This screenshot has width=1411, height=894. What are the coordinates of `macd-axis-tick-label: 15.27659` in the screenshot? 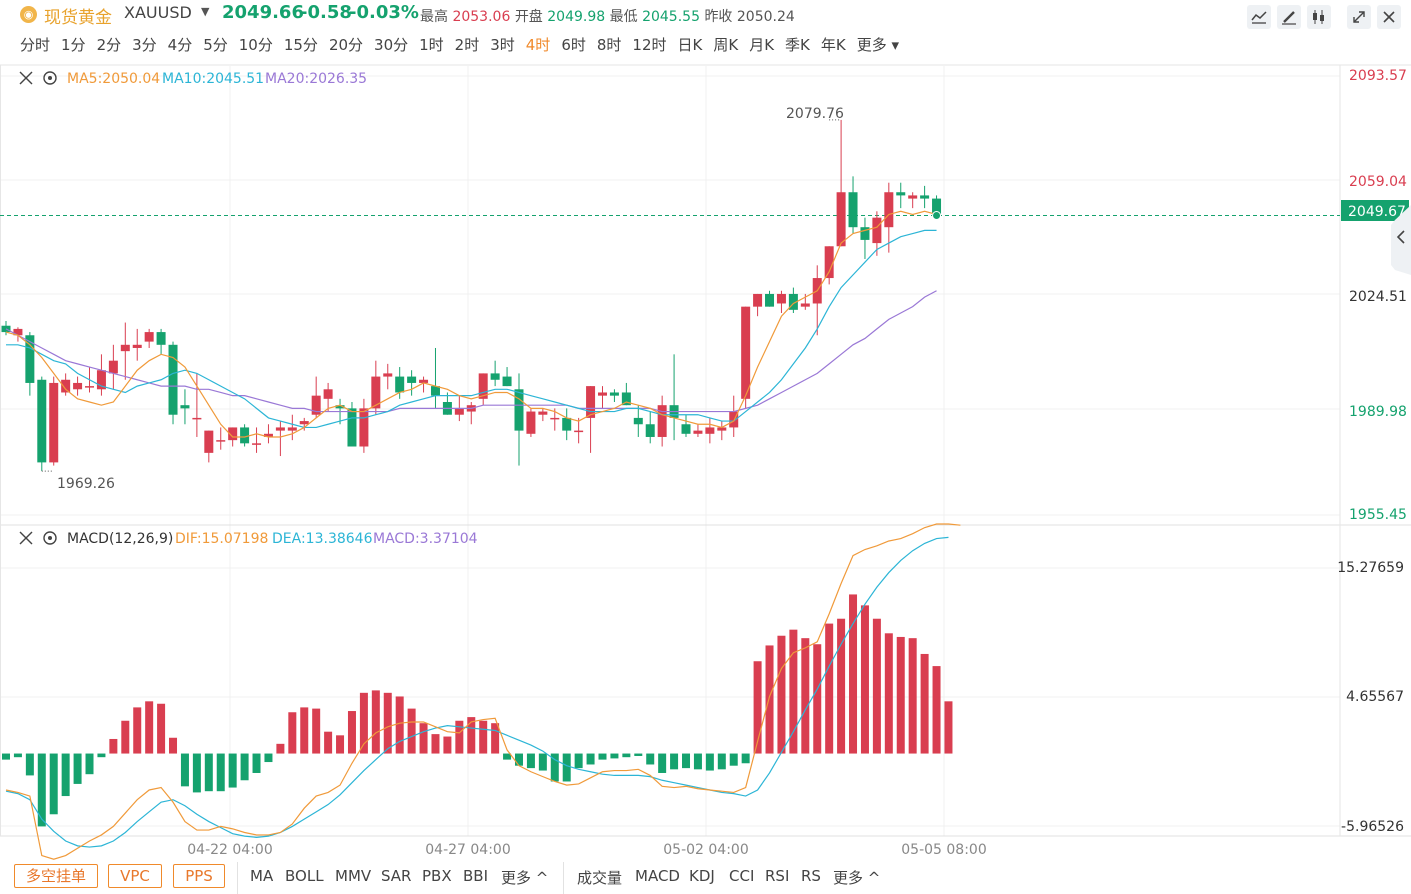 It's located at (1370, 568).